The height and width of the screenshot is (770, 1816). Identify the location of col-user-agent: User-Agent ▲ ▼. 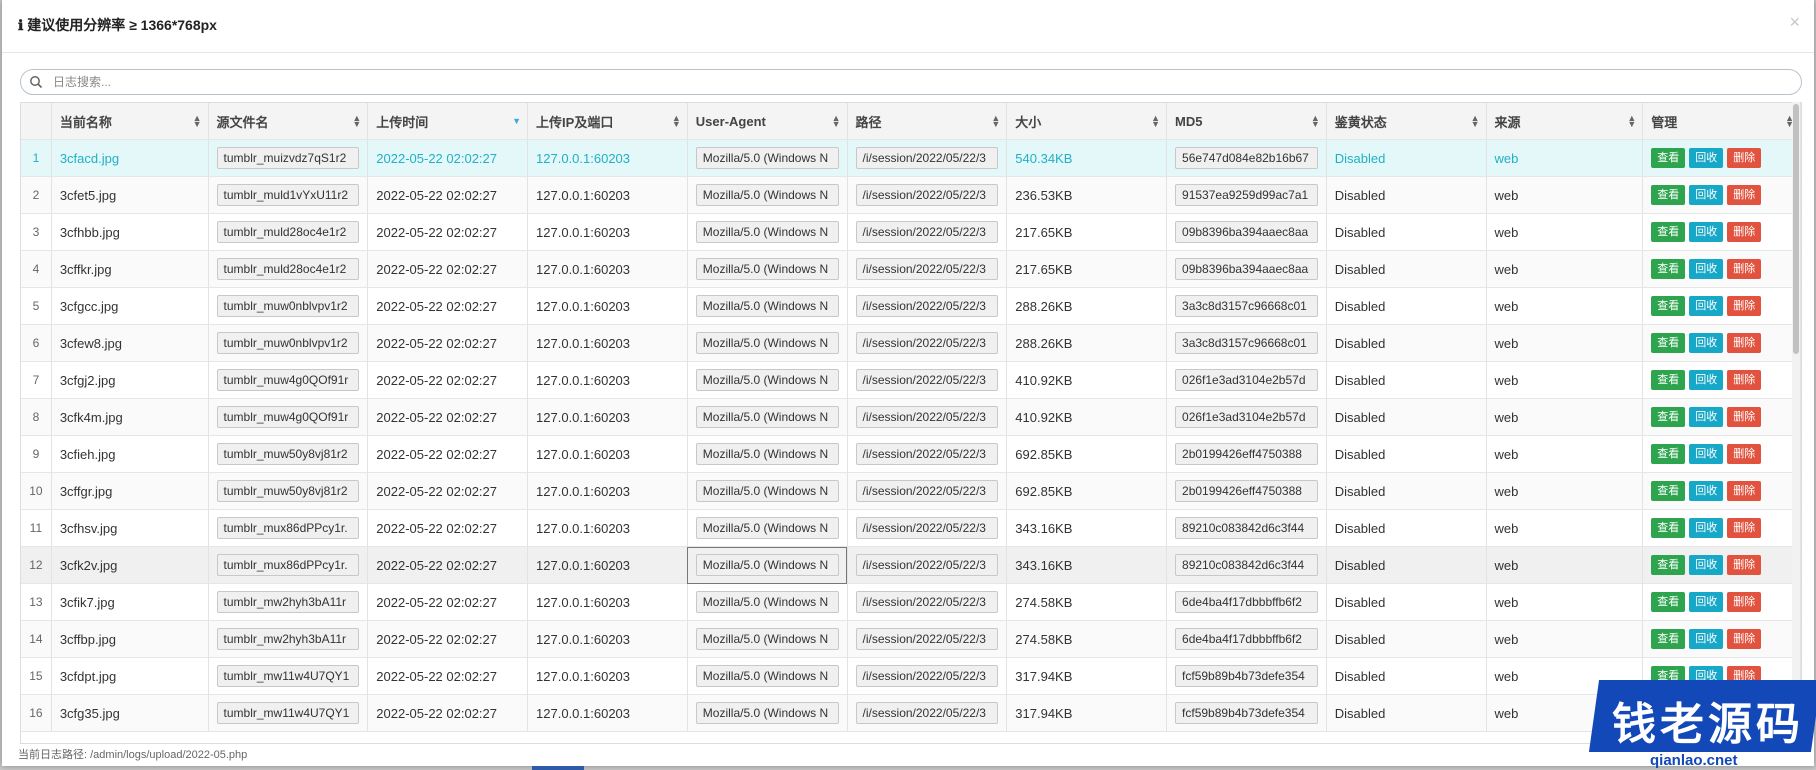
(767, 121).